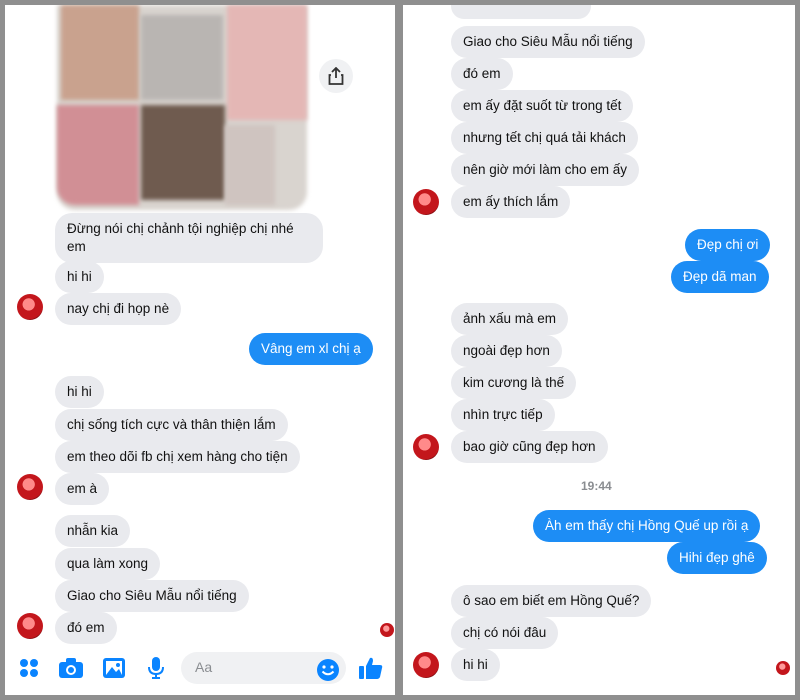  I want to click on emoji-button, so click(328, 670).